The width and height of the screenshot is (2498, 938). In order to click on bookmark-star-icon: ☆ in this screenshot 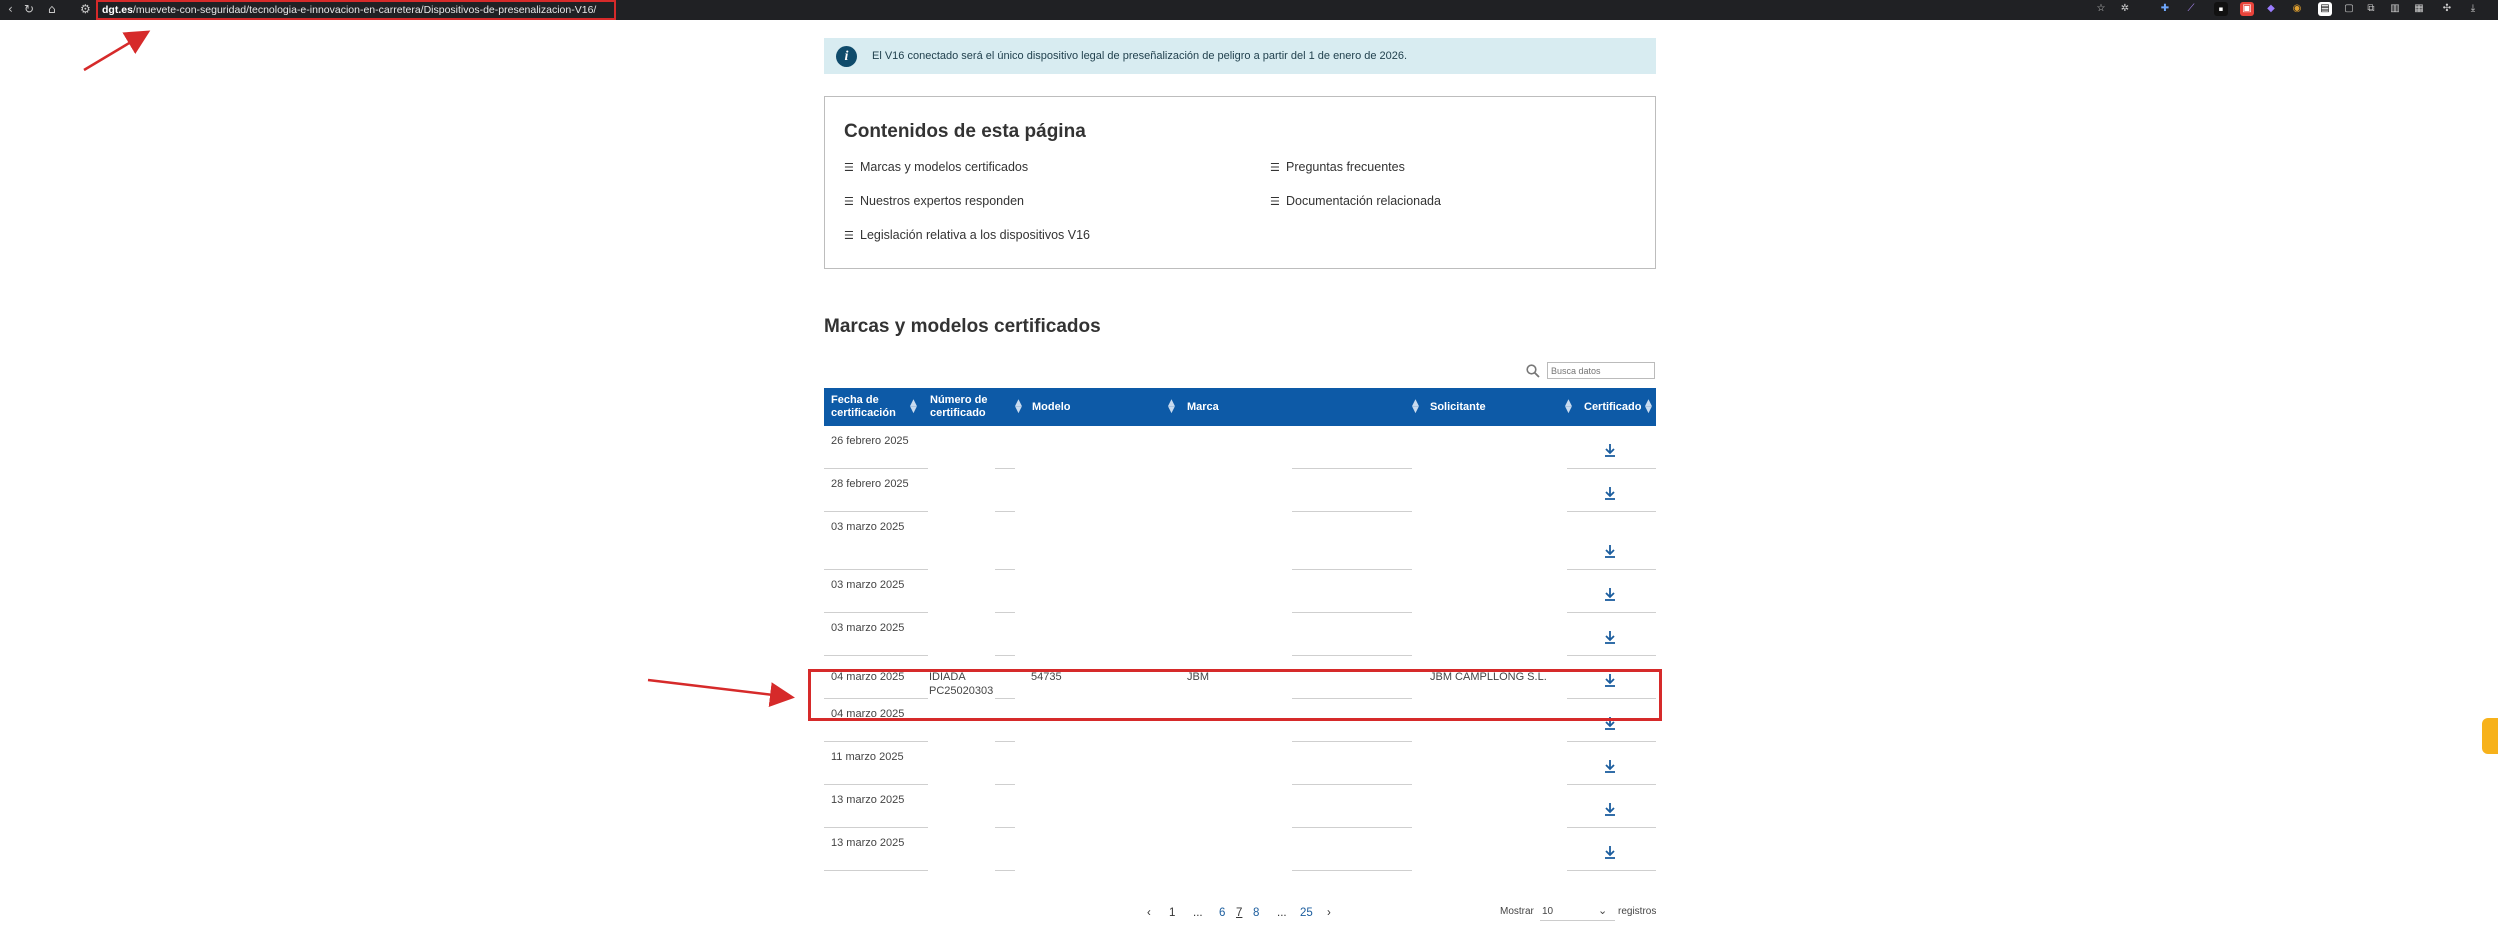, I will do `click(2101, 9)`.